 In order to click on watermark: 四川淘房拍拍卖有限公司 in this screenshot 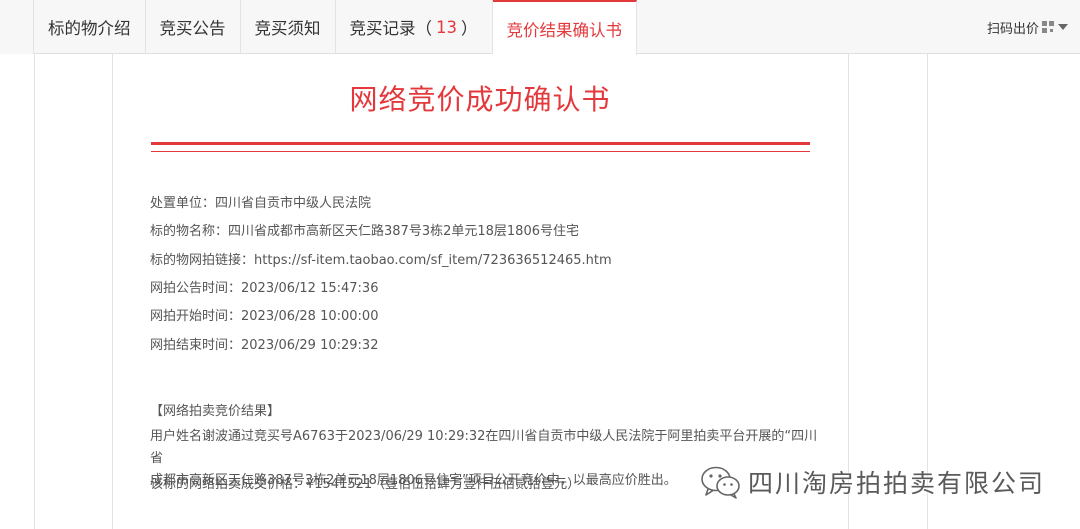, I will do `click(872, 482)`.